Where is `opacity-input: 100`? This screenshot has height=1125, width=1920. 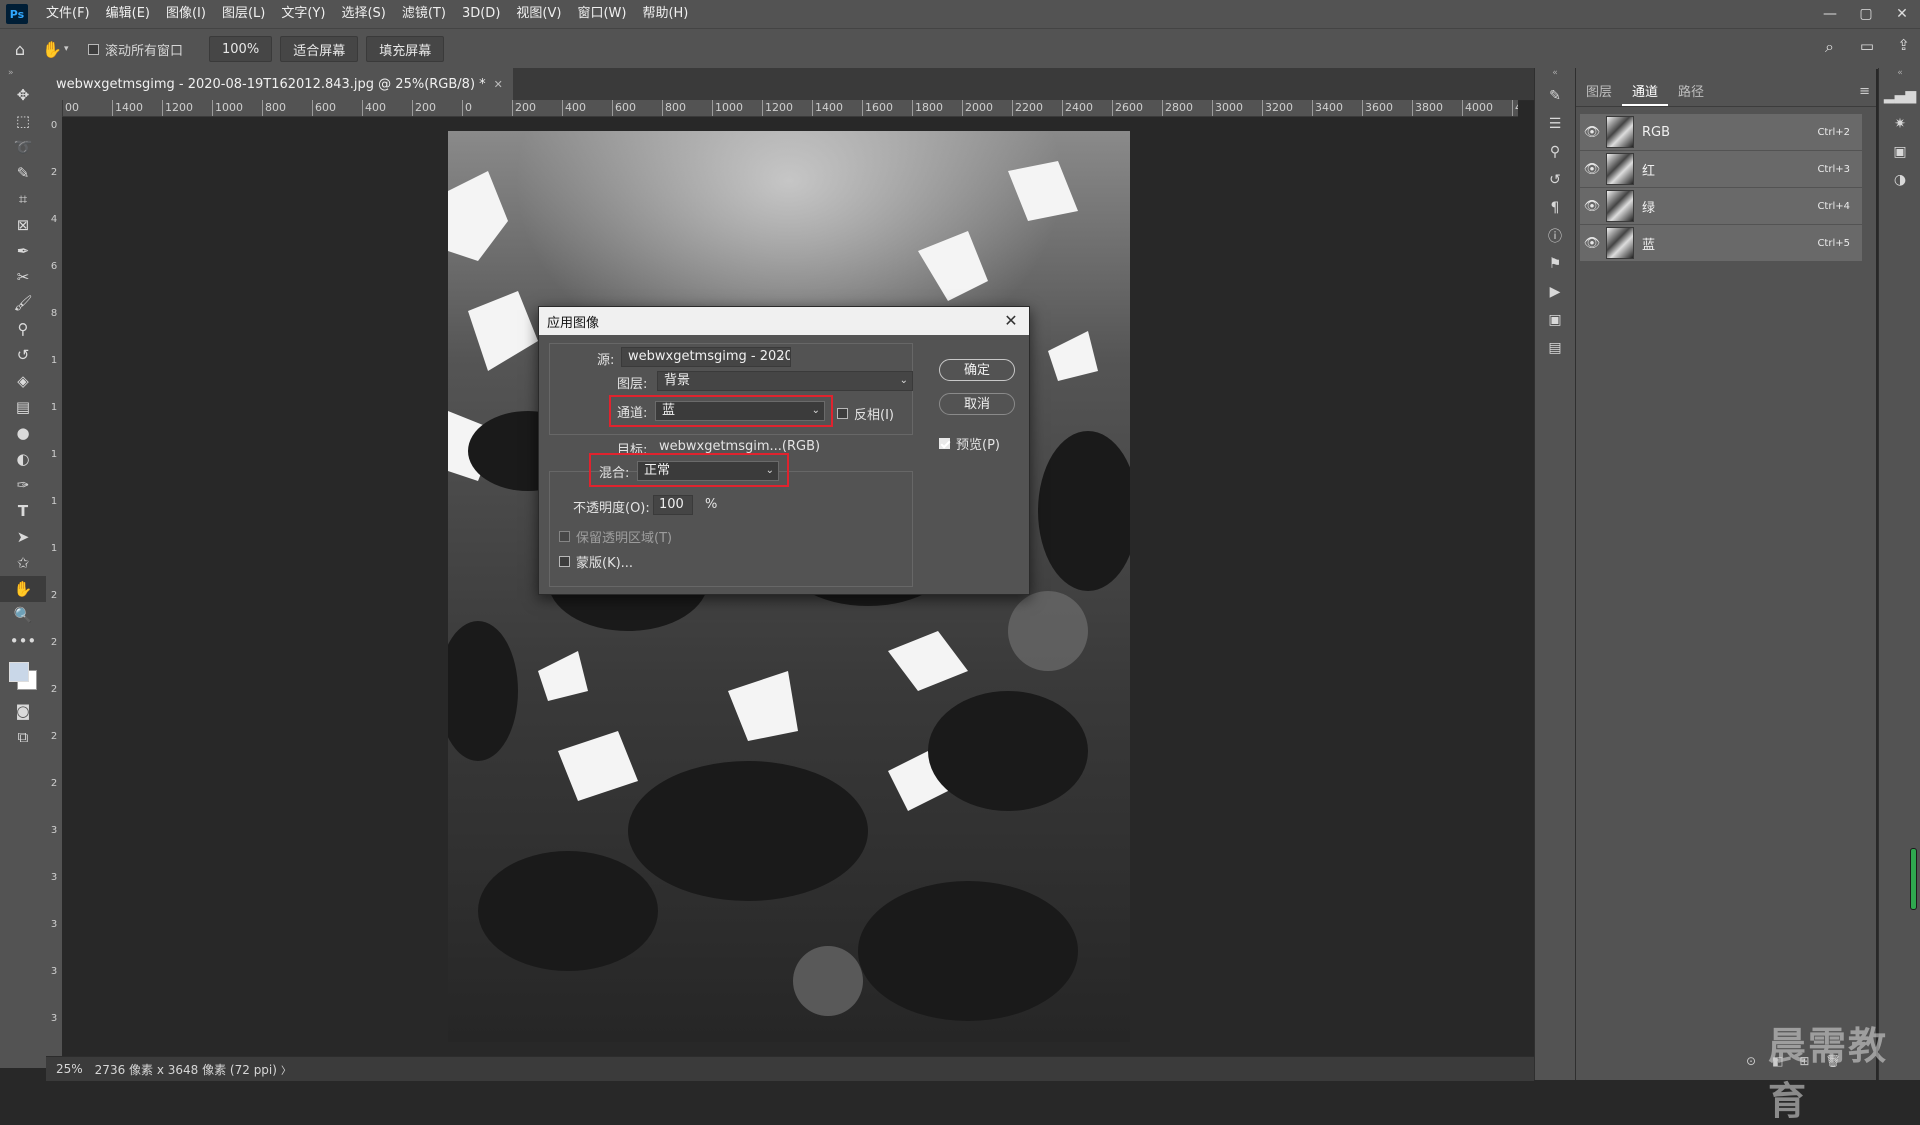
opacity-input: 100 is located at coordinates (673, 505).